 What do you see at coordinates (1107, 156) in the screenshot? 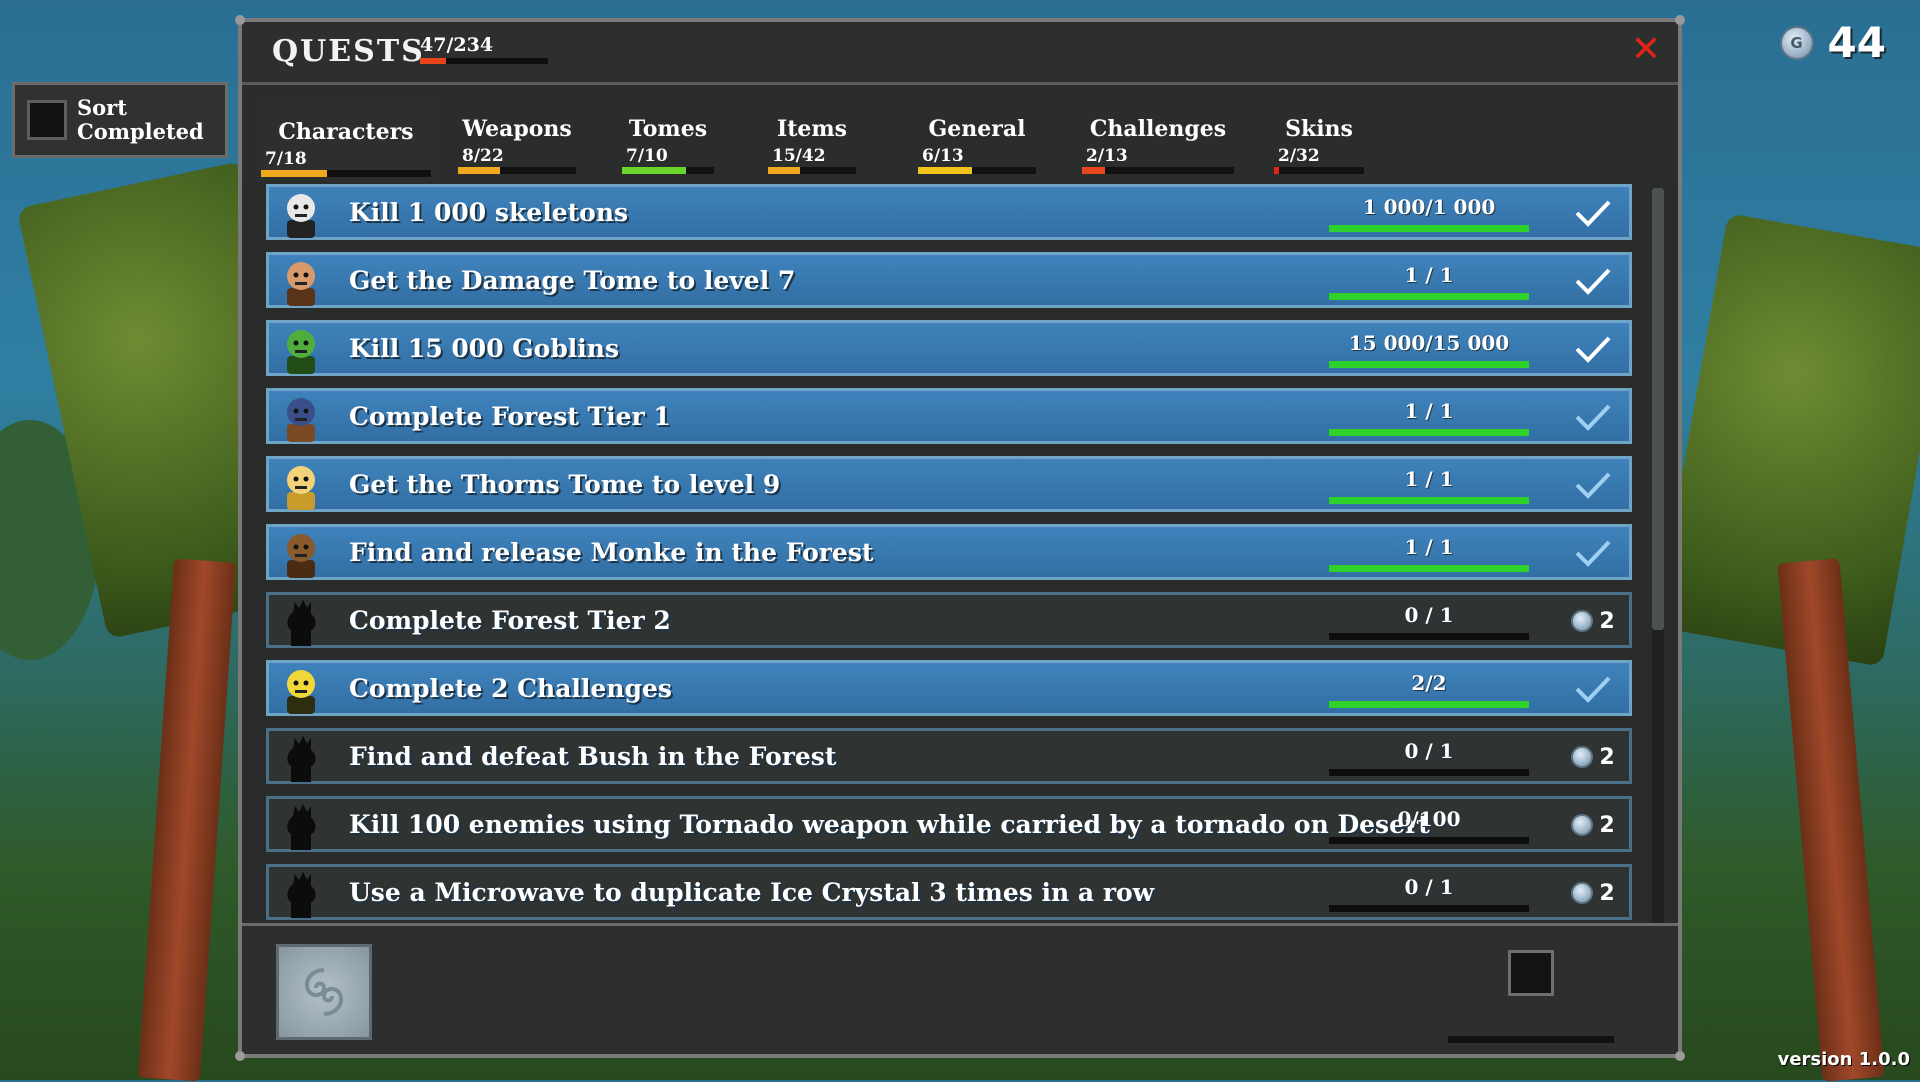
I see `tab-count: 2/13` at bounding box center [1107, 156].